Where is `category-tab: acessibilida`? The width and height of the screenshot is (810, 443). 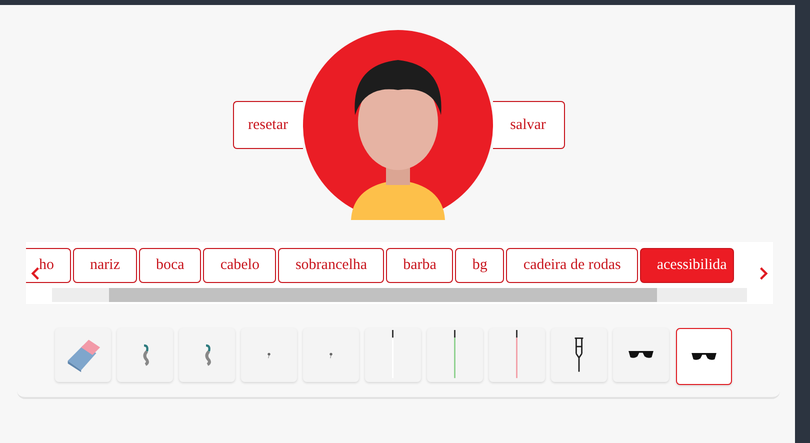 category-tab: acessibilida is located at coordinates (687, 265).